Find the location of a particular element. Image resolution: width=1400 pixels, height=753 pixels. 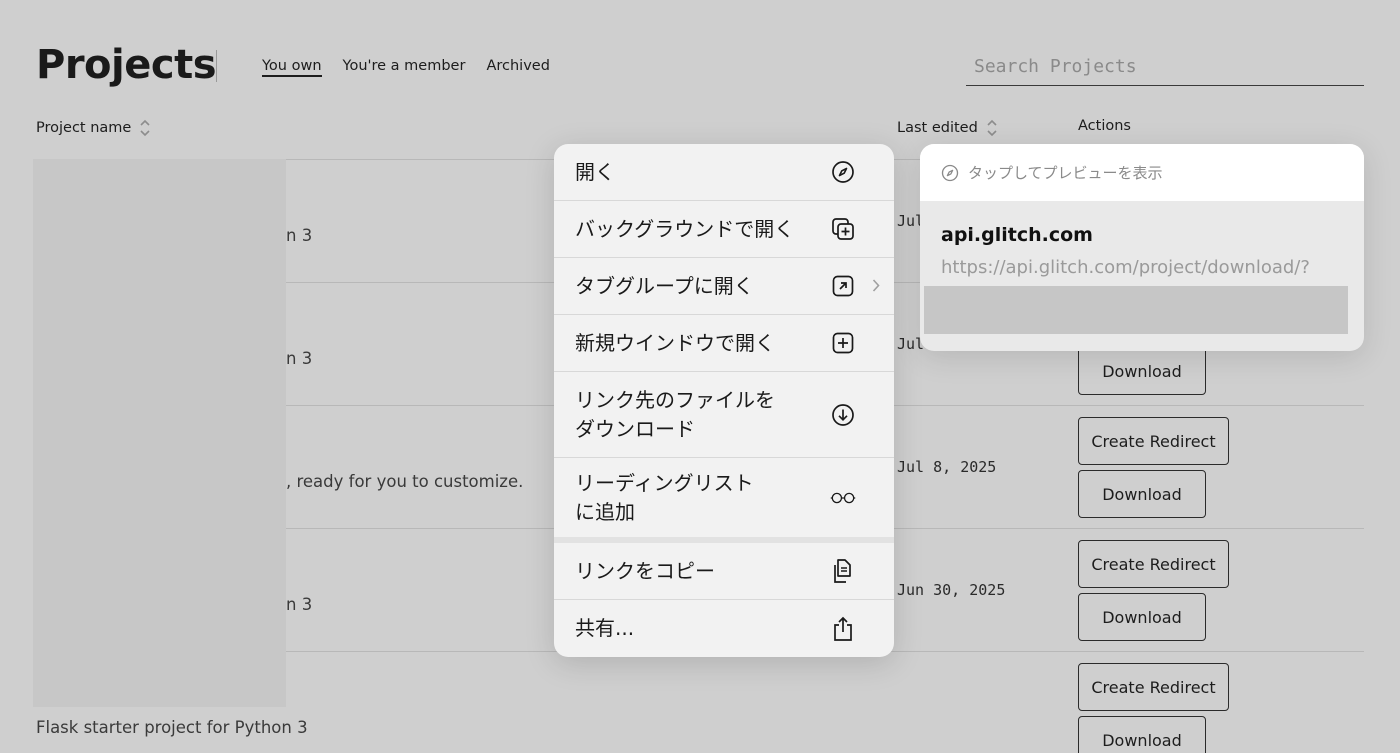

menu-item-label: 新規ウインドウで開く is located at coordinates (675, 342).